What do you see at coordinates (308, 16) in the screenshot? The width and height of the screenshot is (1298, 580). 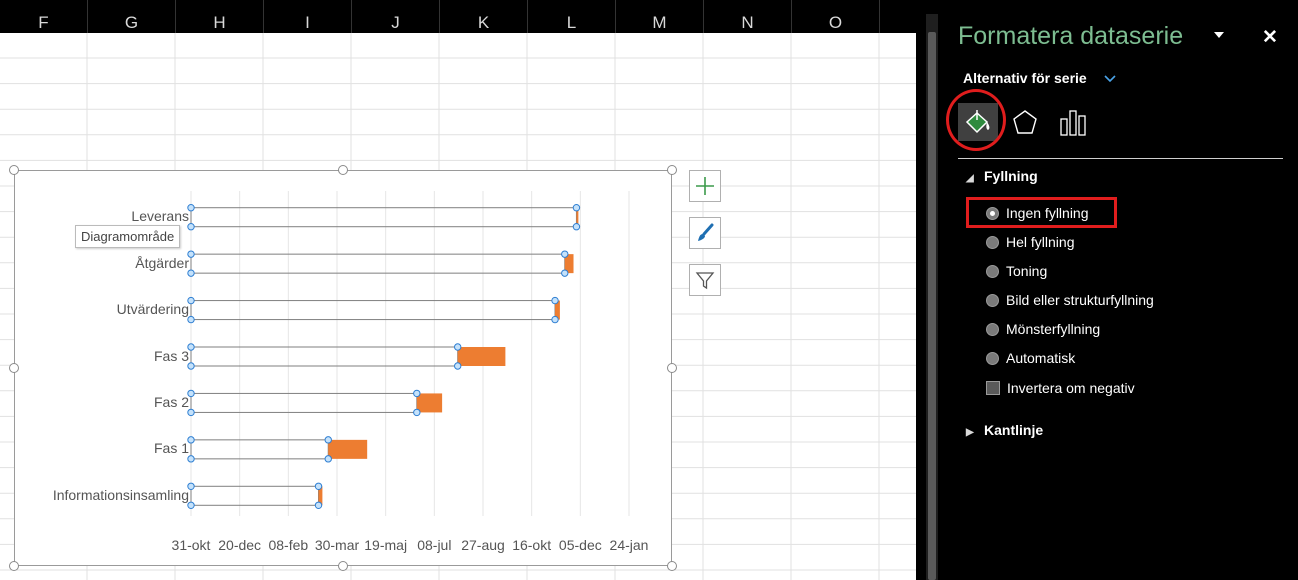 I see `column-header-i: I` at bounding box center [308, 16].